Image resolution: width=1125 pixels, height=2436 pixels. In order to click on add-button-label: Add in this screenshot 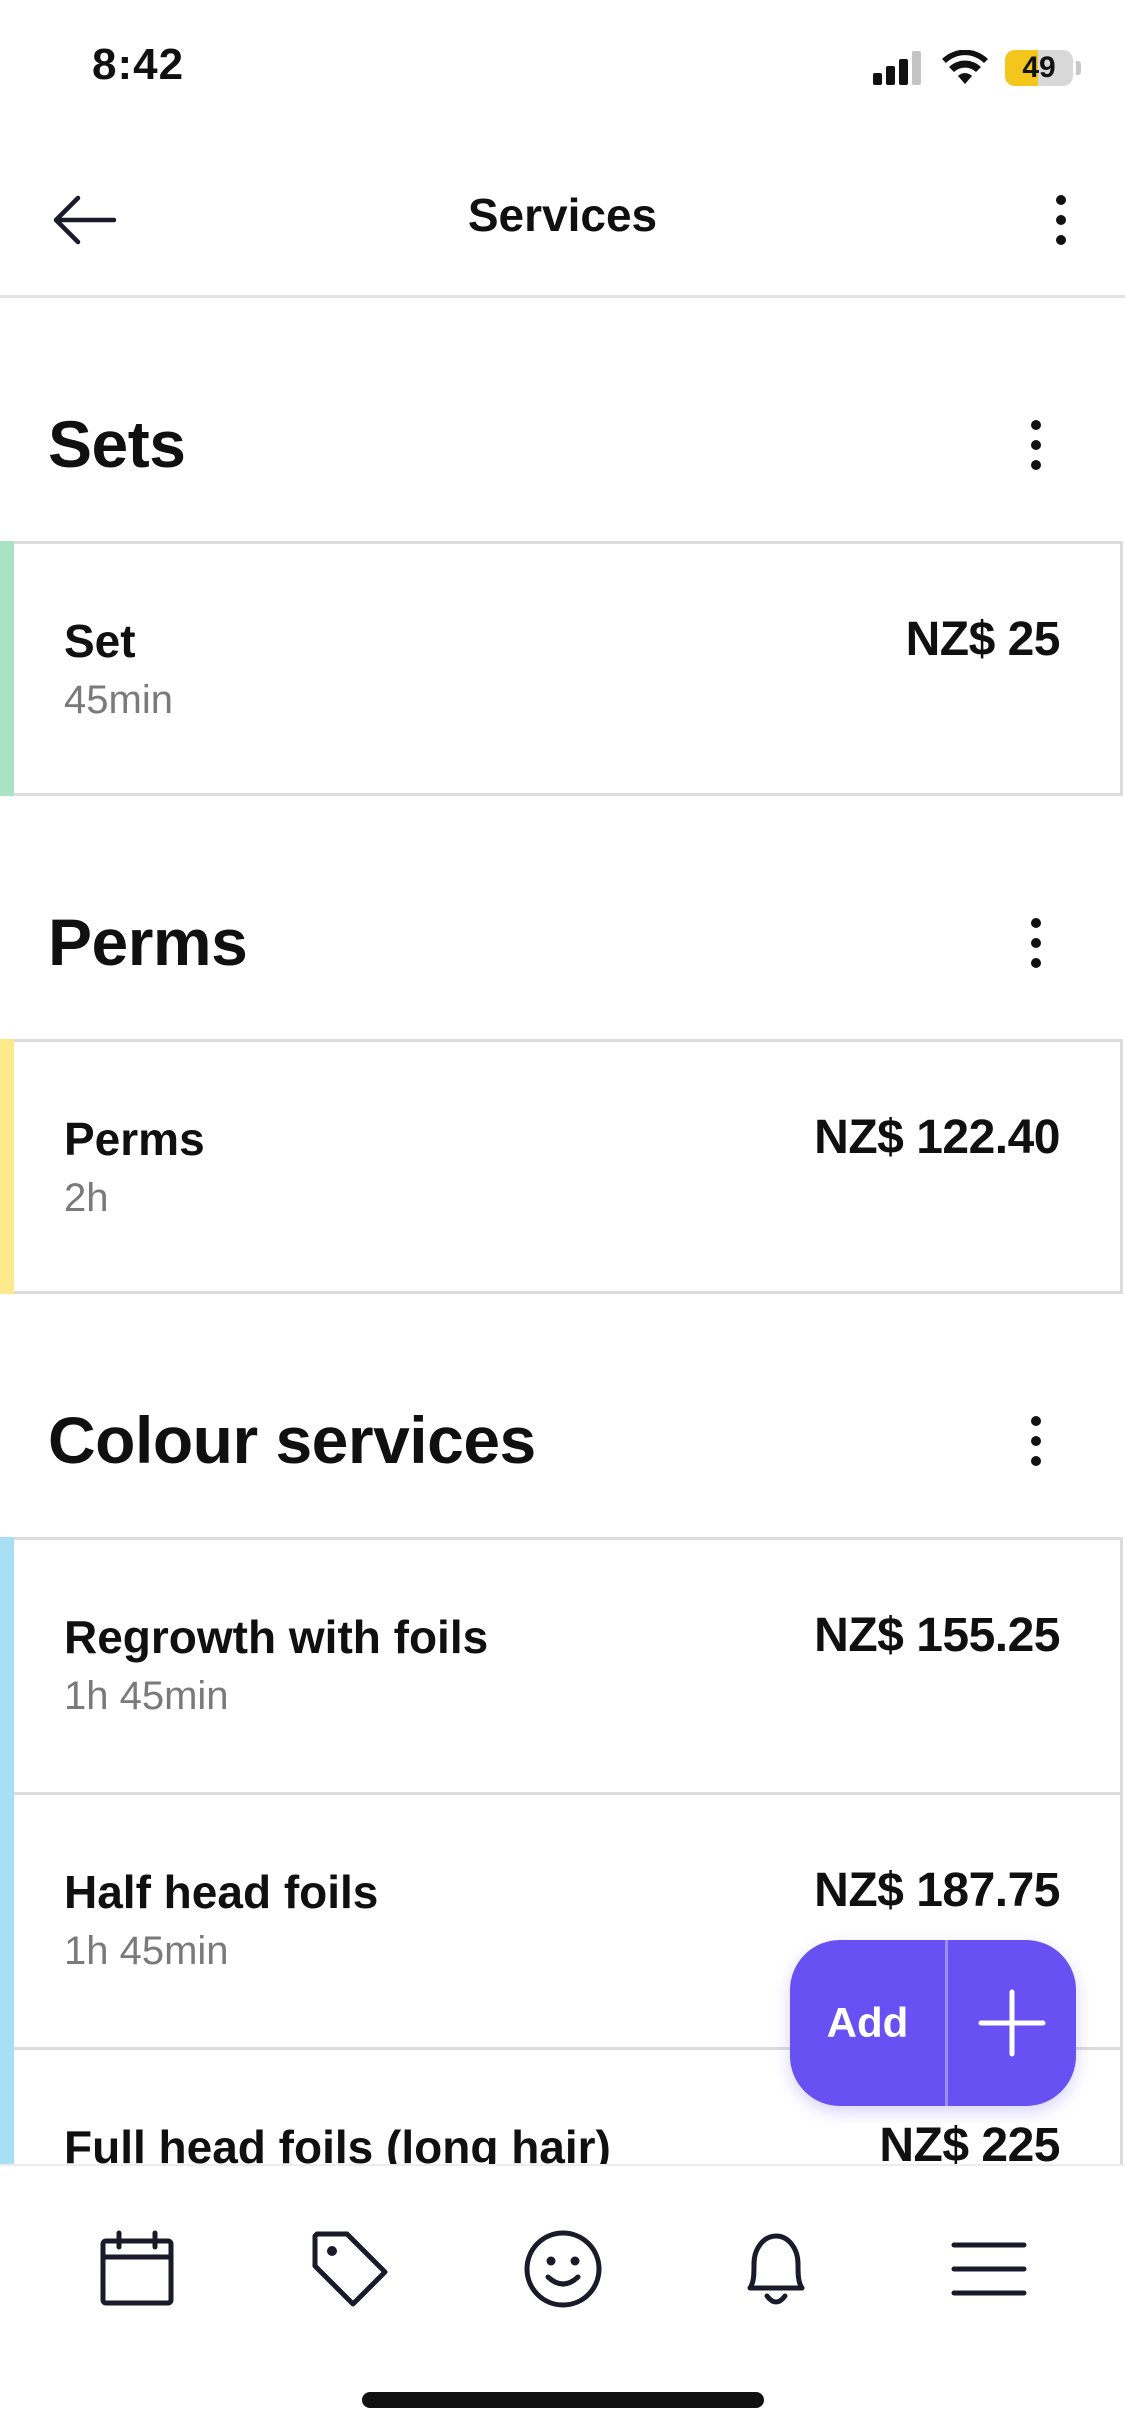, I will do `click(867, 2022)`.